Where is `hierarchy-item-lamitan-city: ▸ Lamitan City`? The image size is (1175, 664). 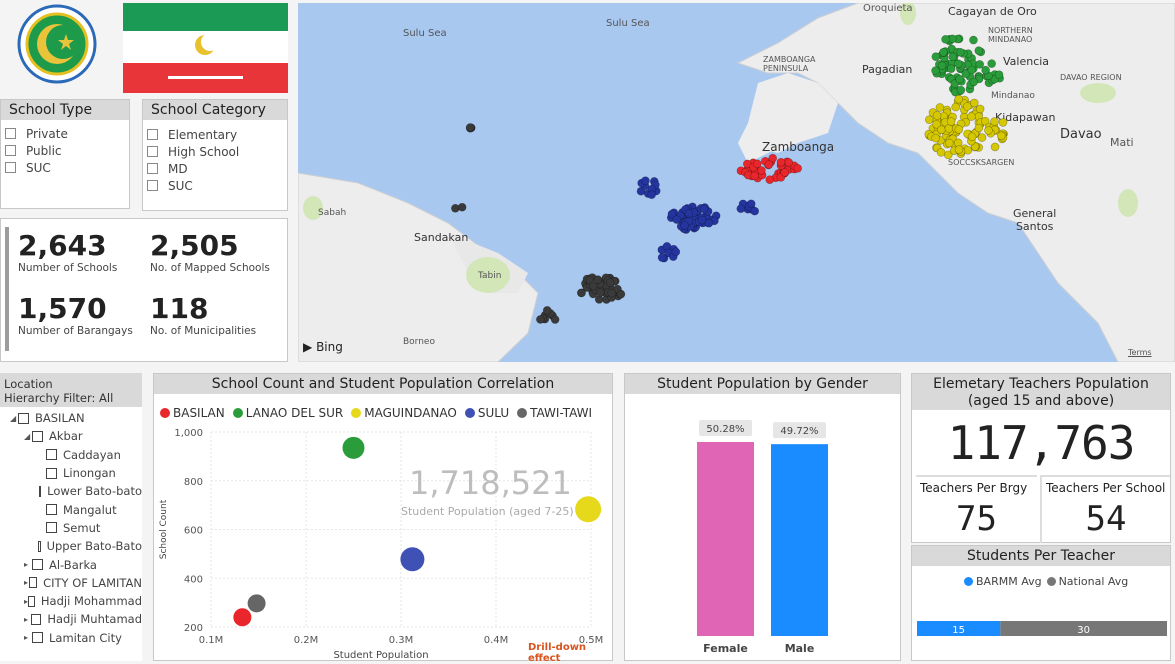
hierarchy-item-lamitan-city: ▸ Lamitan City is located at coordinates (71, 638).